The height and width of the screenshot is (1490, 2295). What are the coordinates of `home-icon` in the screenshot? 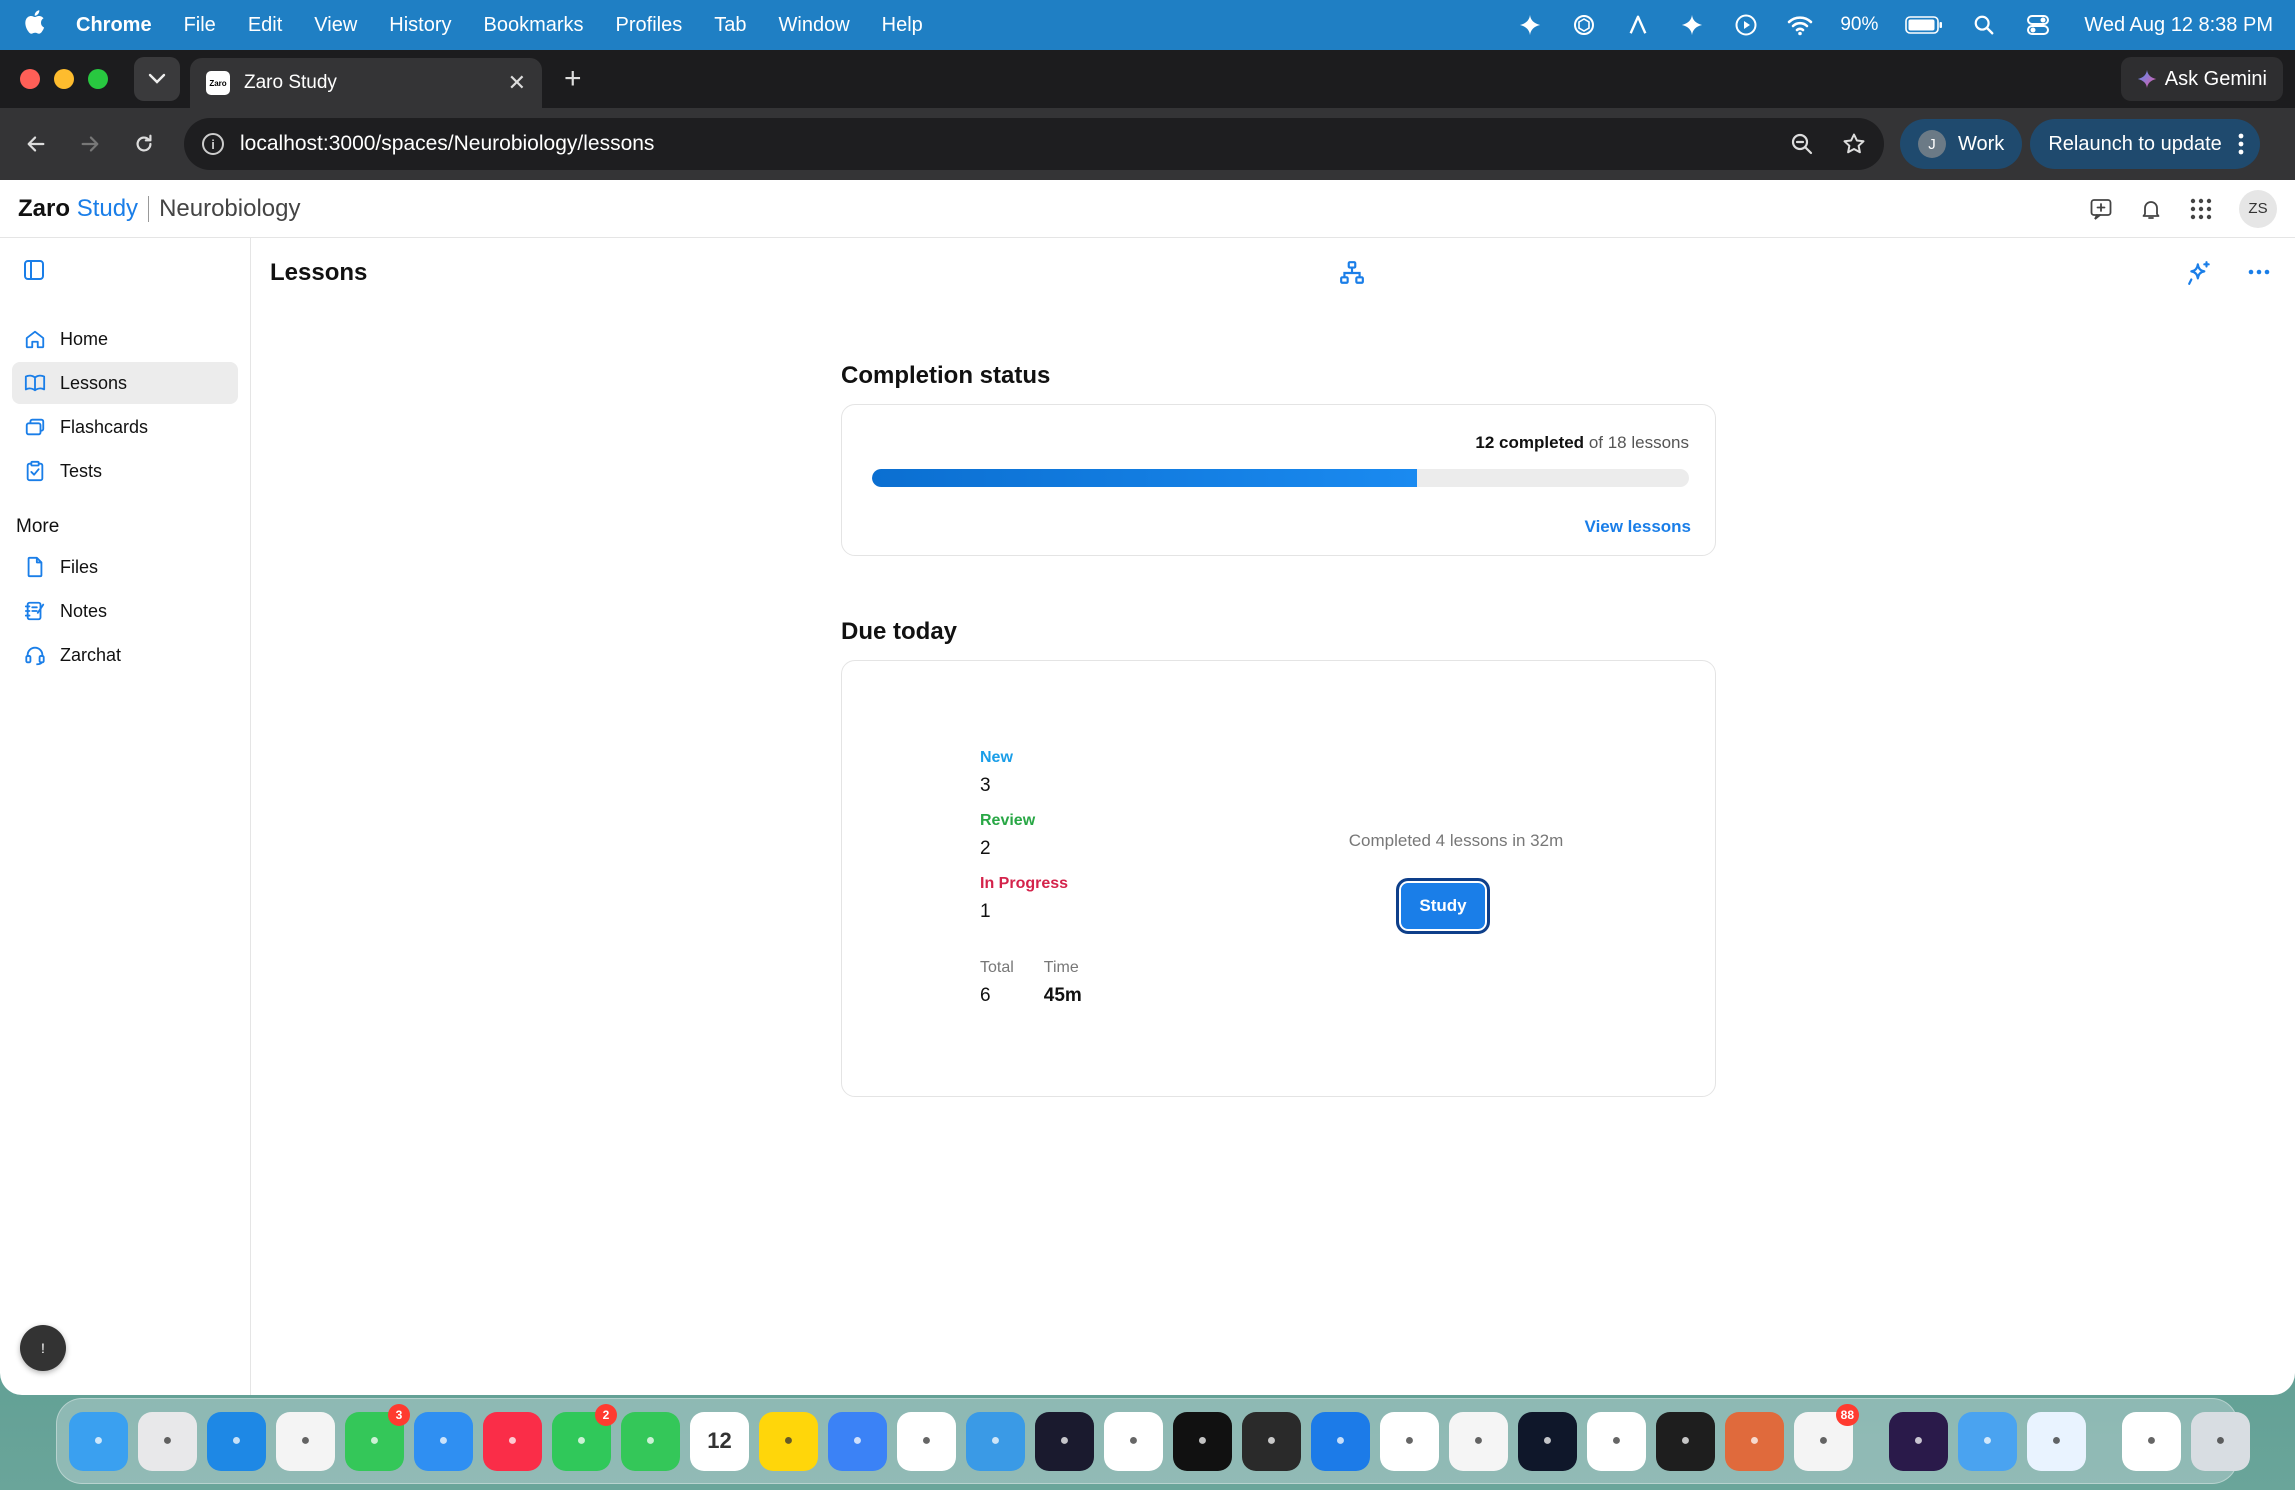 It's located at (35, 339).